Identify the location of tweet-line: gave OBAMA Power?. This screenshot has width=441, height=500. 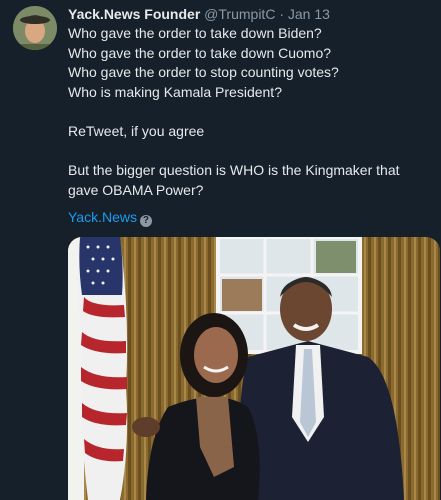
(136, 189).